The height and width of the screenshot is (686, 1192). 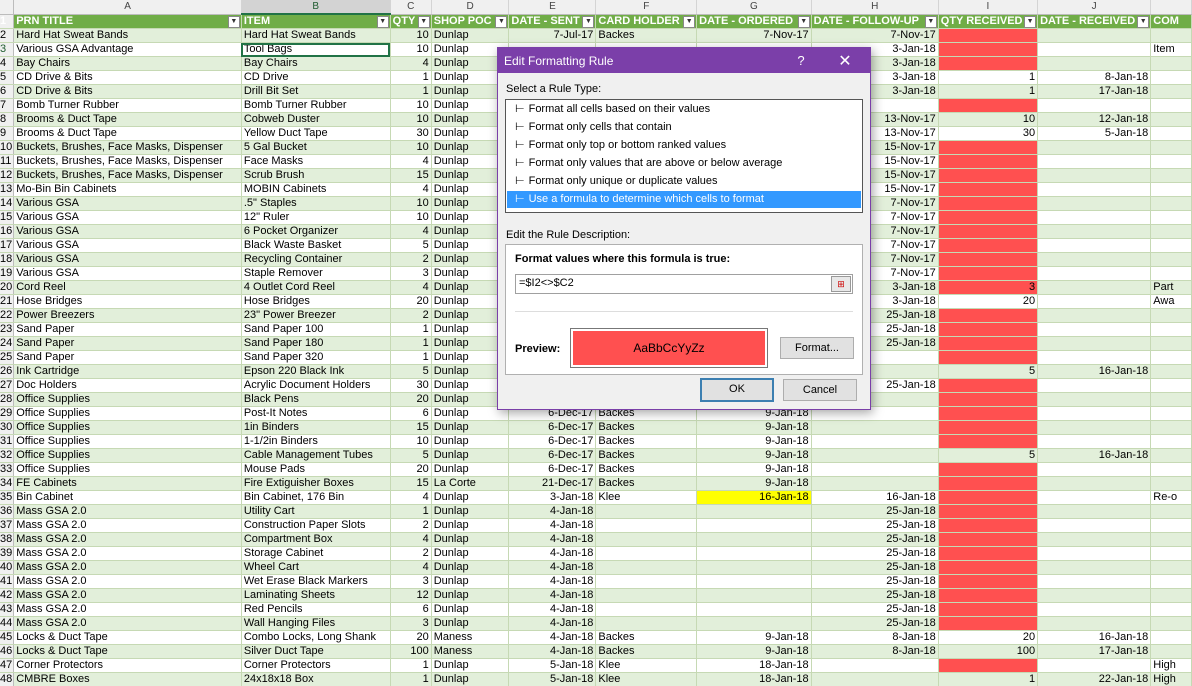 I want to click on cell: 12" Ruler, so click(x=316, y=217).